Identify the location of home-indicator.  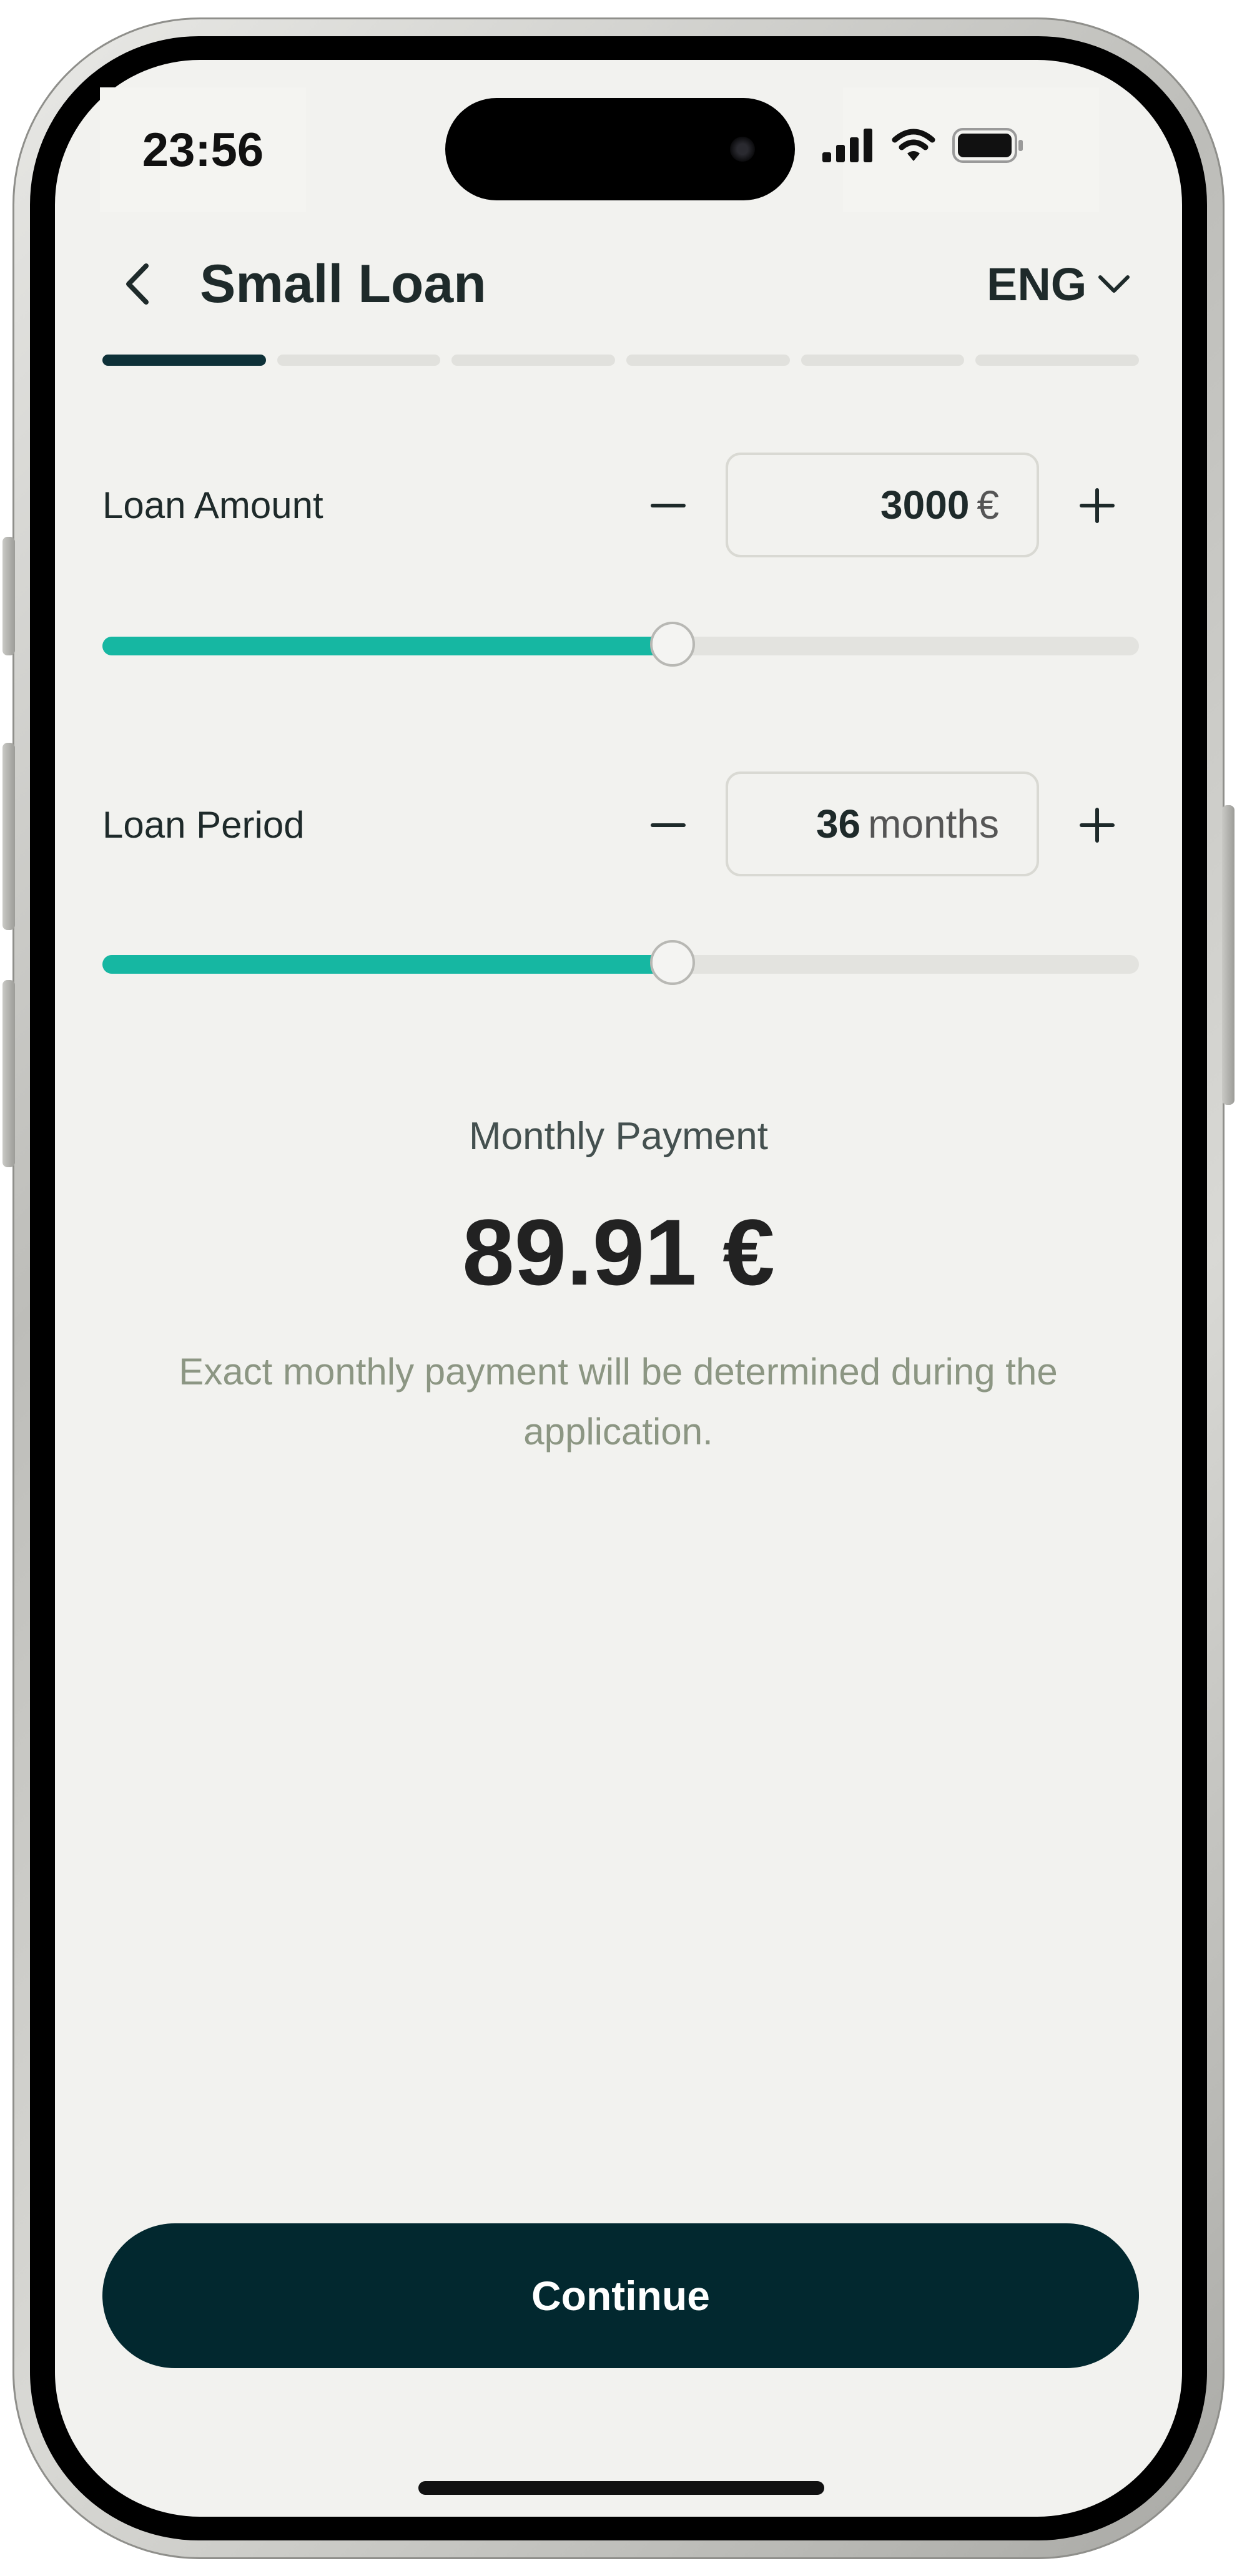
(621, 2488).